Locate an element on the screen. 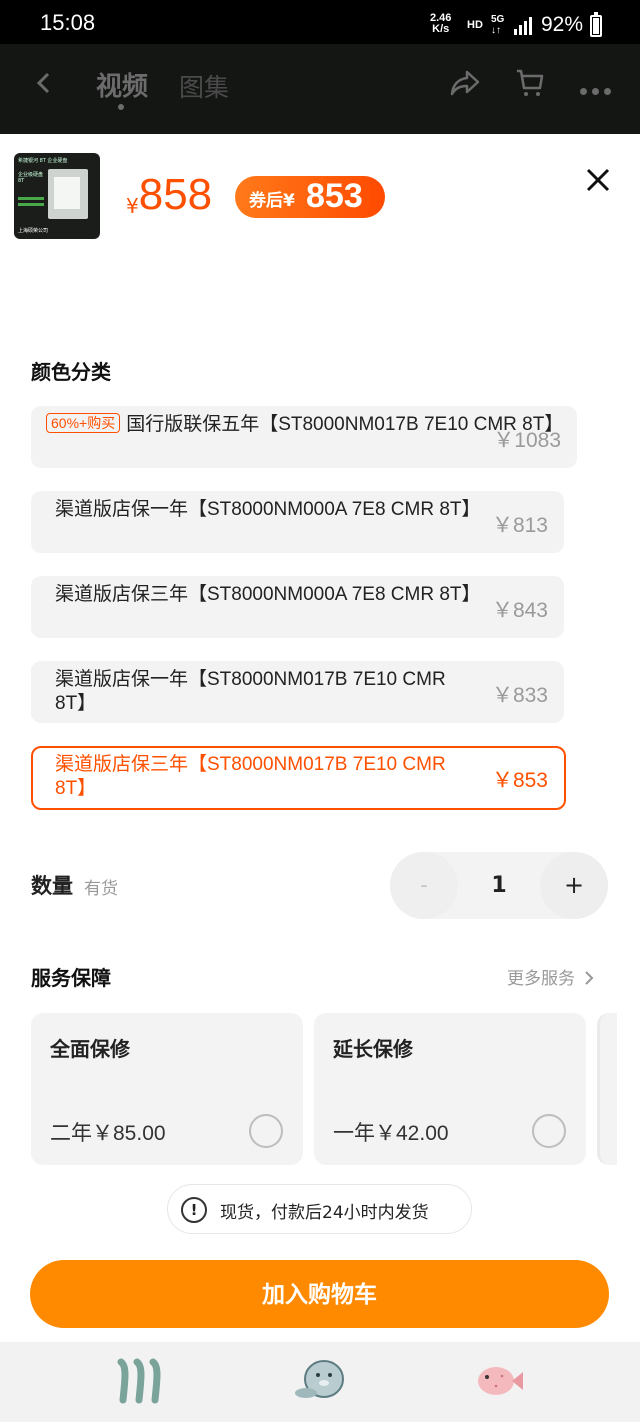 The height and width of the screenshot is (1422, 640). bottom-bar is located at coordinates (320, 1382).